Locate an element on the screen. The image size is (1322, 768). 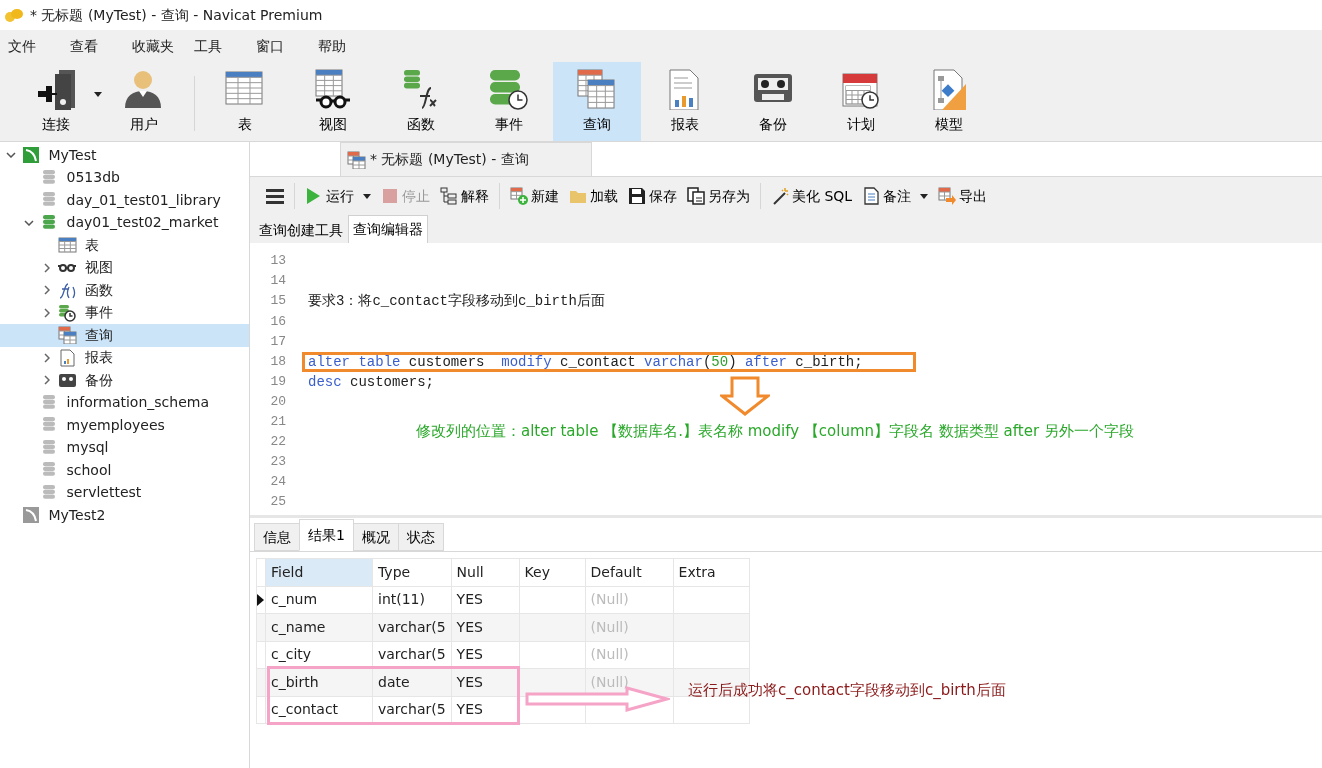
tree-item: 表 is located at coordinates (124, 245).